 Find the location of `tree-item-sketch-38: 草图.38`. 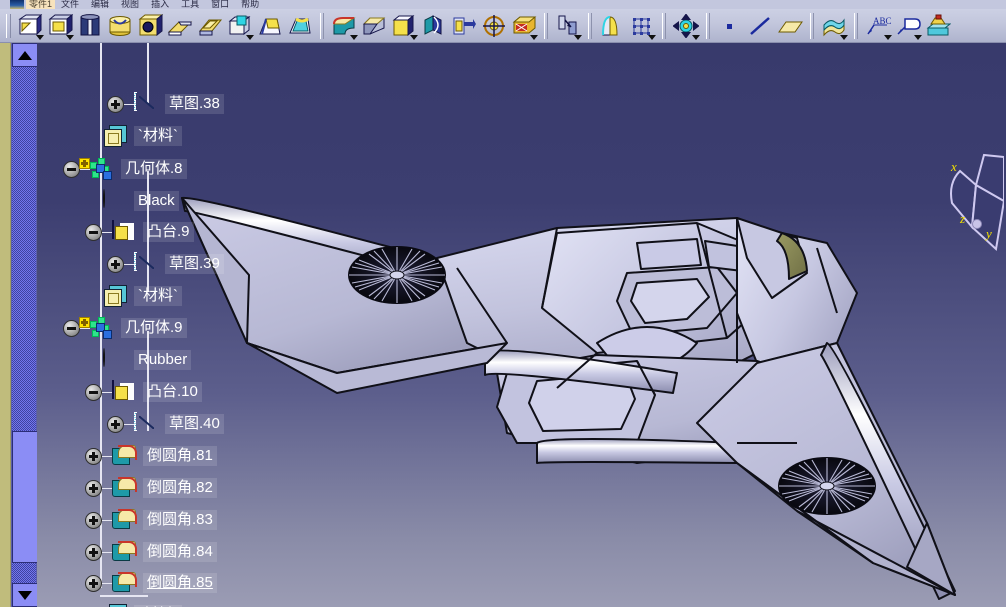

tree-item-sketch-38: 草图.38 is located at coordinates (165, 104).